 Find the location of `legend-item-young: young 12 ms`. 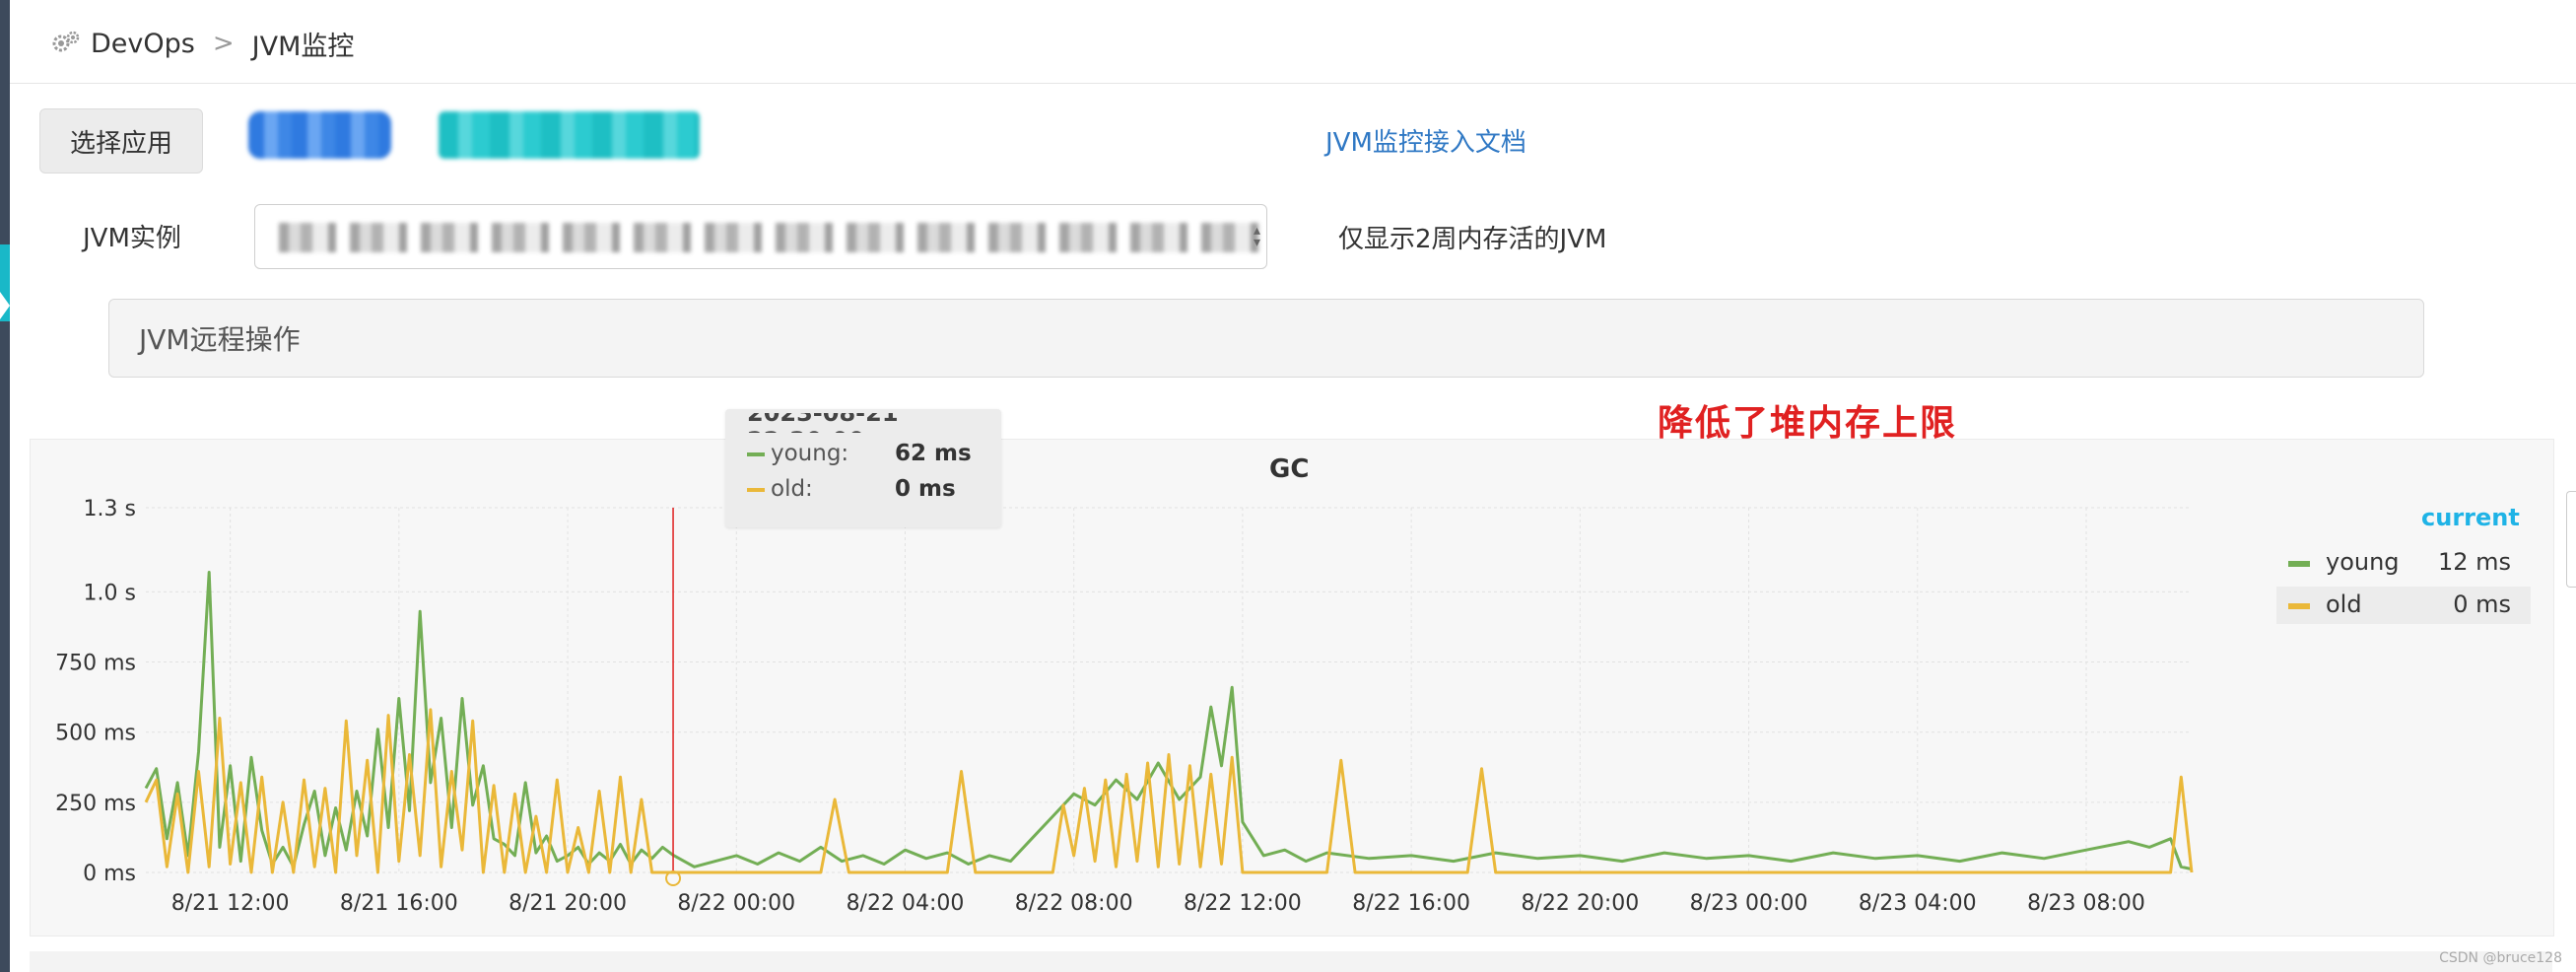

legend-item-young: young 12 ms is located at coordinates (2403, 563).